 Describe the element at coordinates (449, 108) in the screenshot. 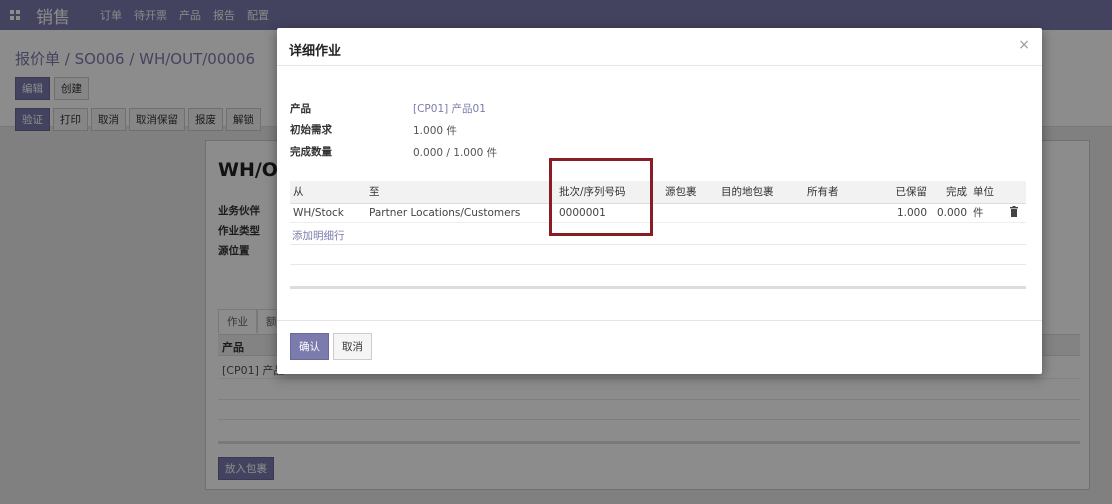

I see `product-value: [CP01] 产品01` at that location.